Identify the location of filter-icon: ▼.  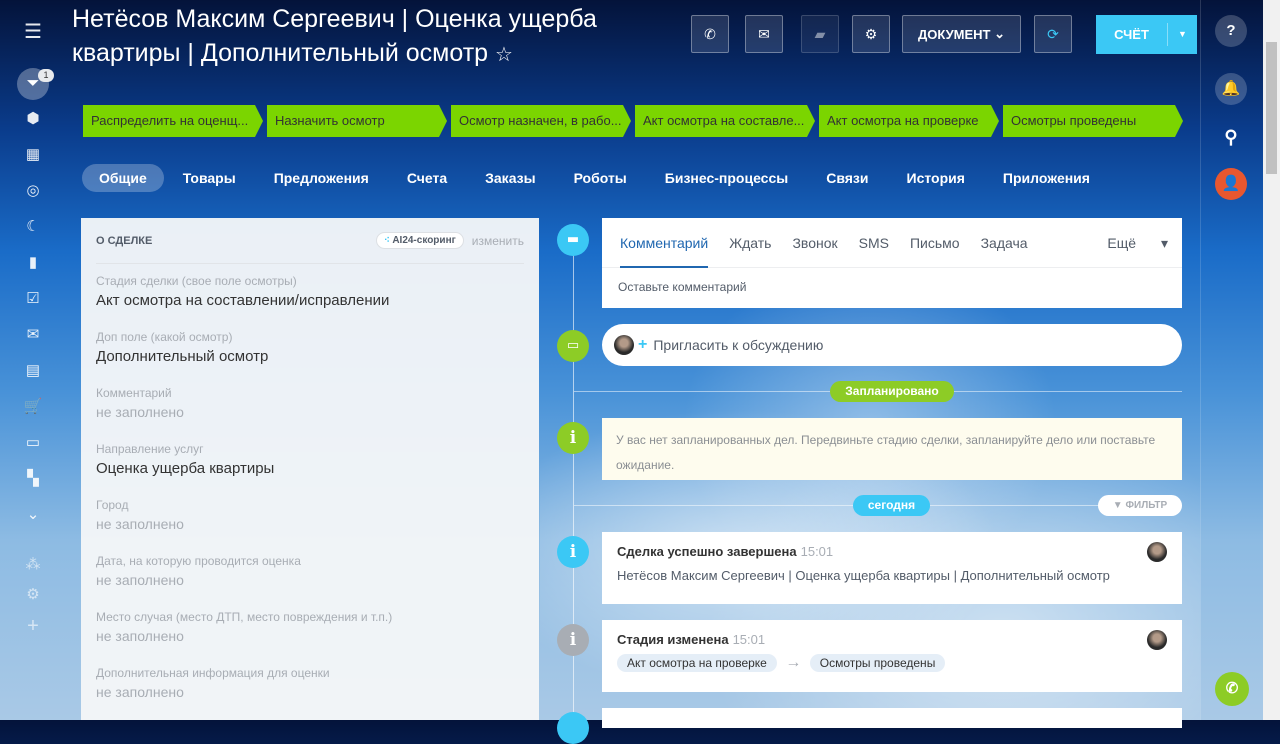
(1117, 505).